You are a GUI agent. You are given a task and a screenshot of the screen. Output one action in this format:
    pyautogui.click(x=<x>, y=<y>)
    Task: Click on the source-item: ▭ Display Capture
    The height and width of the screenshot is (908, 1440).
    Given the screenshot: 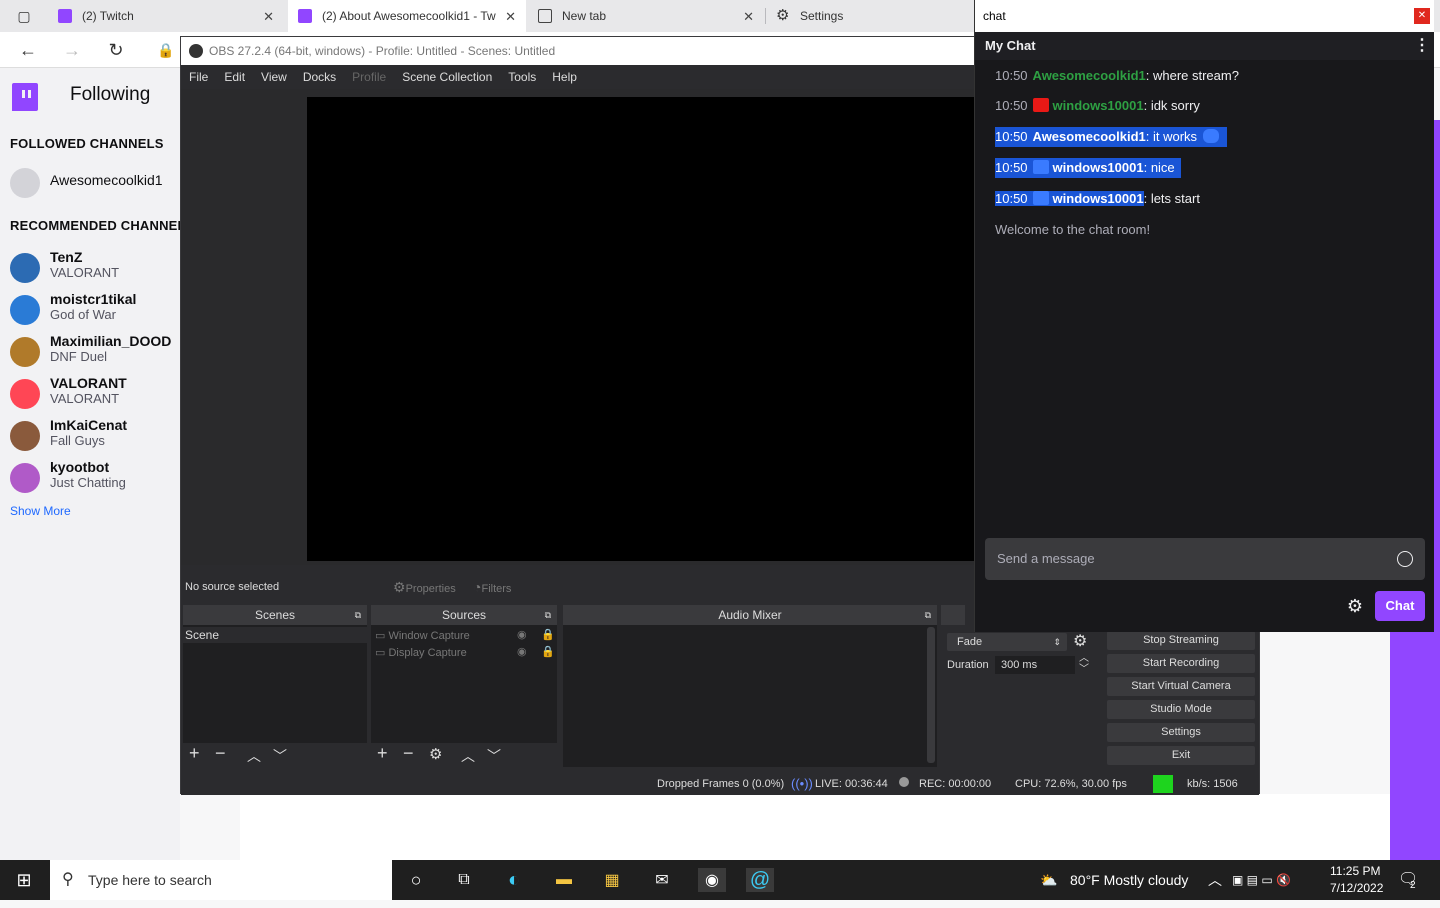 What is the action you would take?
    pyautogui.click(x=421, y=652)
    